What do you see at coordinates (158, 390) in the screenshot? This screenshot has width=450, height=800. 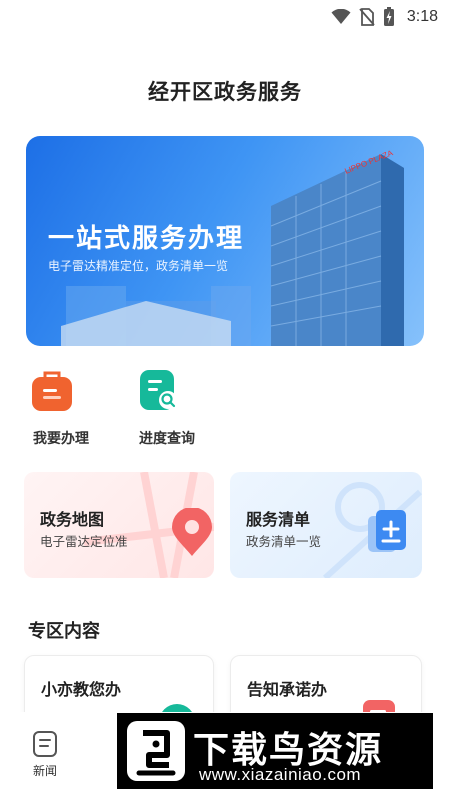 I see `document-search-icon` at bounding box center [158, 390].